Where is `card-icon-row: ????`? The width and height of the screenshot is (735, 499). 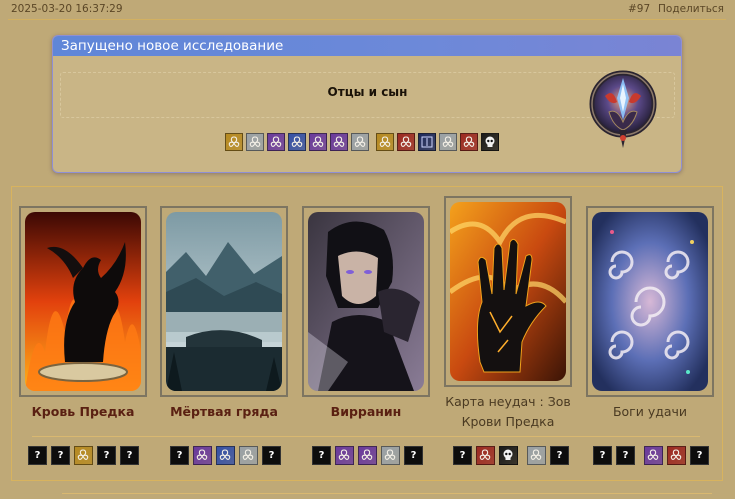 card-icon-row: ???? is located at coordinates (85, 455).